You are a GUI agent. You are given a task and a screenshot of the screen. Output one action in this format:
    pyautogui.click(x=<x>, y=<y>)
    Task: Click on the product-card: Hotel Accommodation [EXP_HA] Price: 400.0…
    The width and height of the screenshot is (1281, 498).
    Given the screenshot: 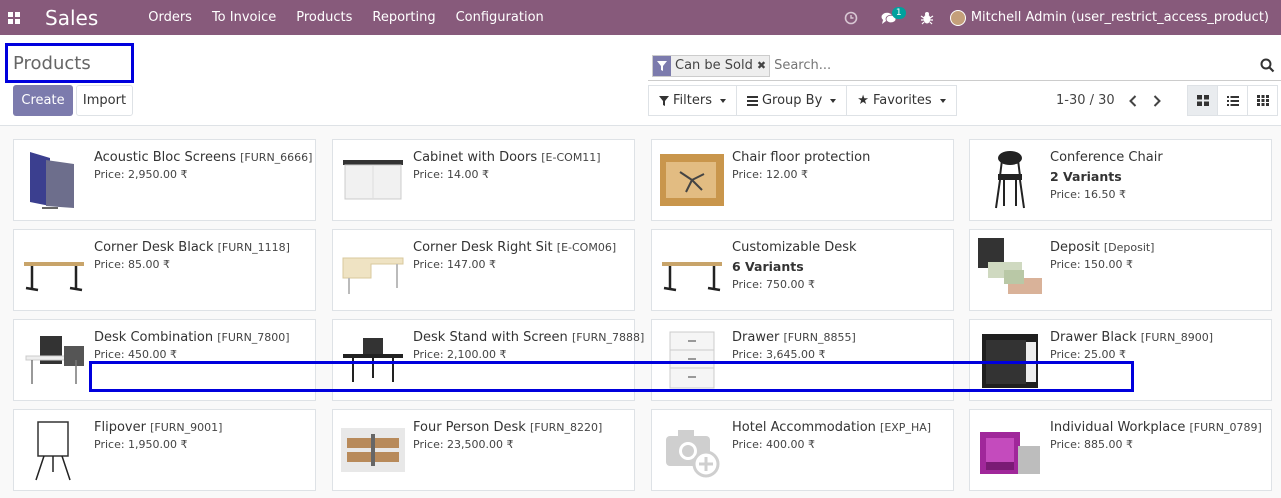 What is the action you would take?
    pyautogui.click(x=802, y=450)
    